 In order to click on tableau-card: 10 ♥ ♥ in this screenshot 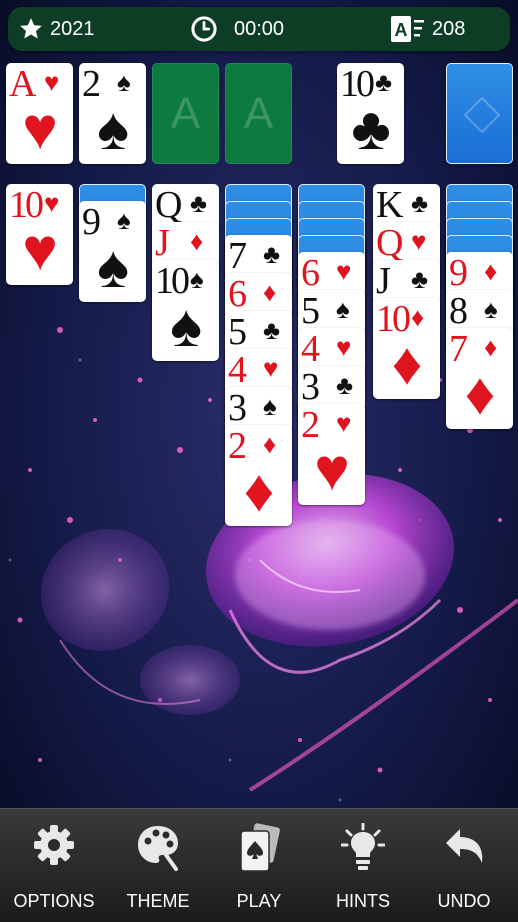, I will do `click(39, 234)`.